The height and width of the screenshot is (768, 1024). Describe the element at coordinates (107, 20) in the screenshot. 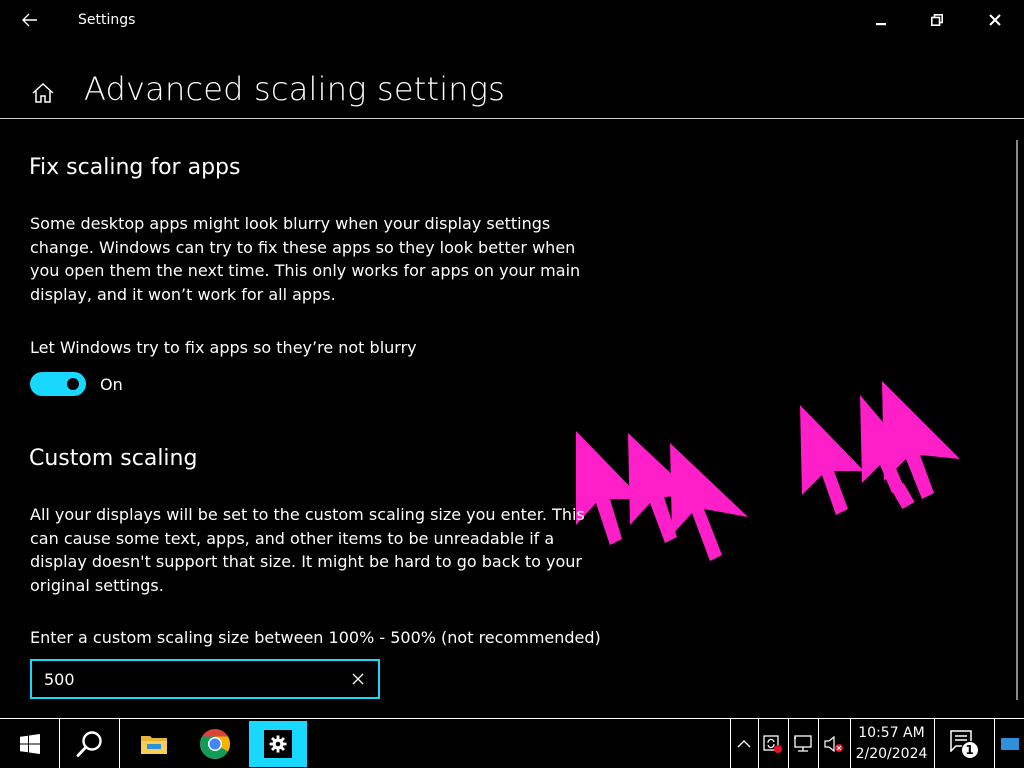

I see `window-title: Settings` at that location.